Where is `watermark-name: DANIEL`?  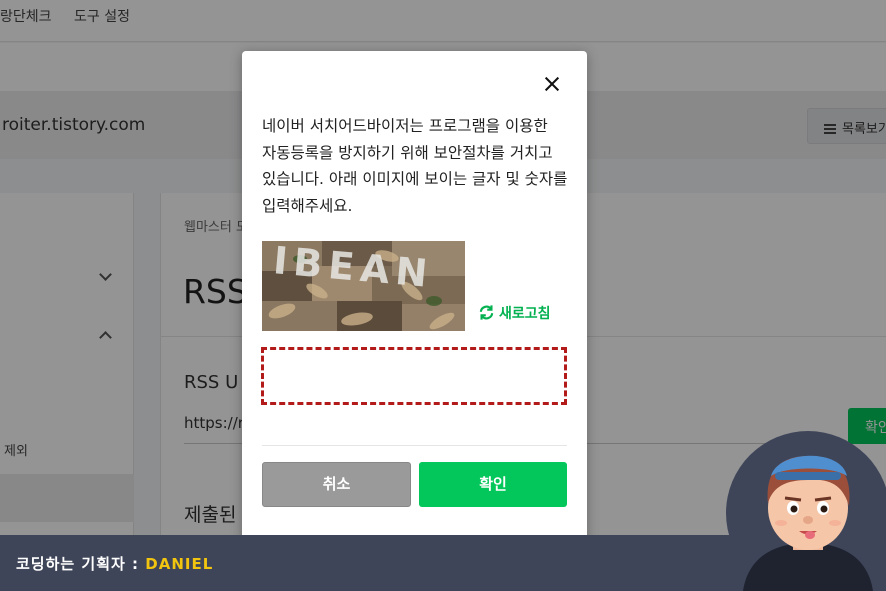
watermark-name: DANIEL is located at coordinates (179, 564).